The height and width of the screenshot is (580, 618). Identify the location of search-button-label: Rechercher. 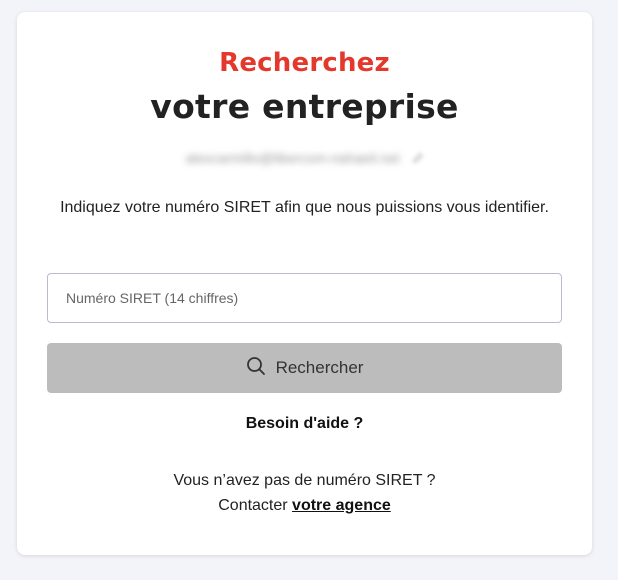
(319, 367).